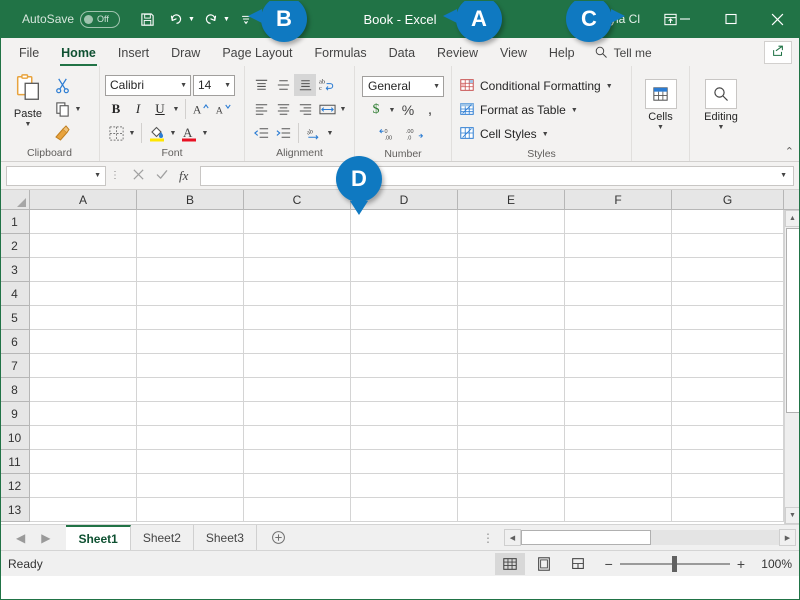  I want to click on cell-g3, so click(728, 270).